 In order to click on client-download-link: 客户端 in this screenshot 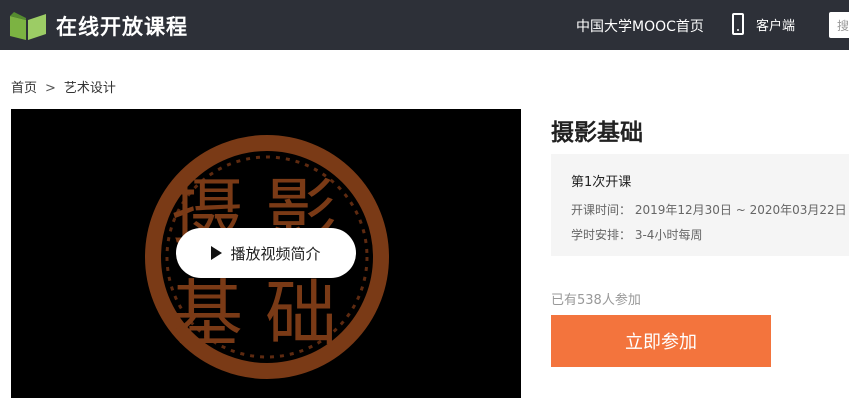, I will do `click(763, 24)`.